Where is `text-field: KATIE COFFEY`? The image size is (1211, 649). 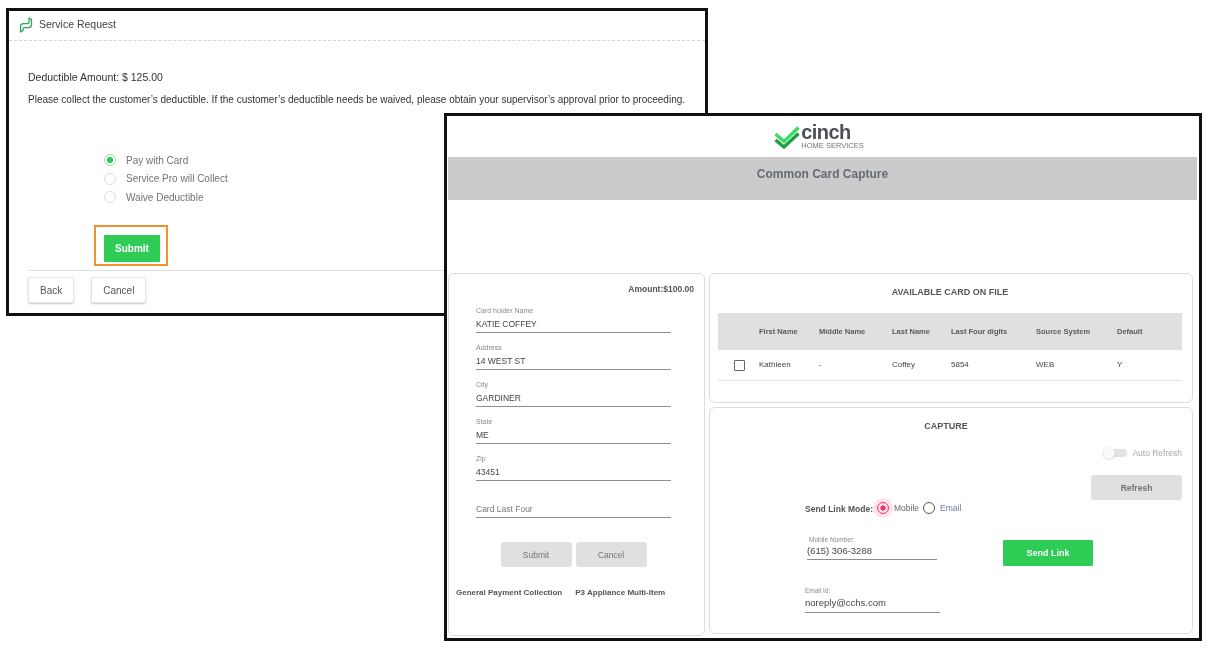
text-field: KATIE COFFEY is located at coordinates (573, 325).